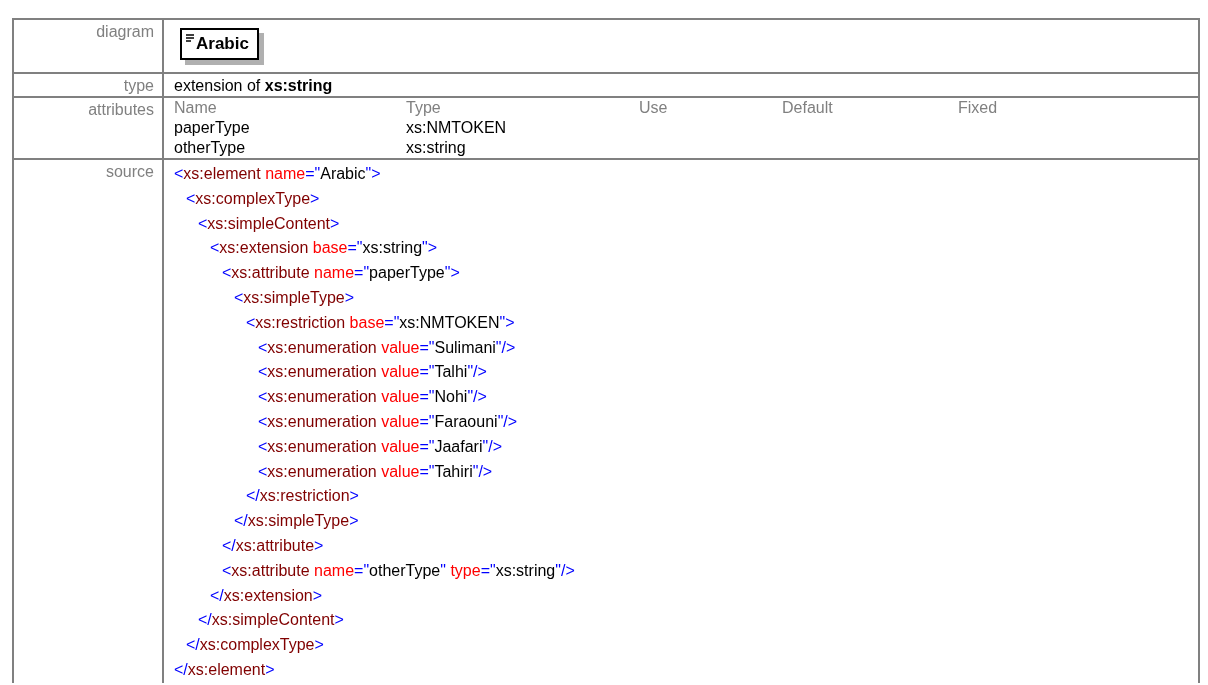 The height and width of the screenshot is (685, 1208). I want to click on row-label: type, so click(89, 84).